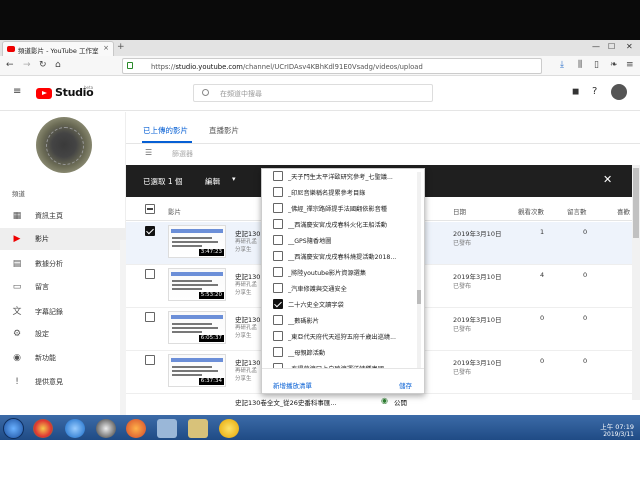 This screenshot has width=640, height=480. What do you see at coordinates (63, 358) in the screenshot?
I see `sidebar-item-6: ◉ 新功能` at bounding box center [63, 358].